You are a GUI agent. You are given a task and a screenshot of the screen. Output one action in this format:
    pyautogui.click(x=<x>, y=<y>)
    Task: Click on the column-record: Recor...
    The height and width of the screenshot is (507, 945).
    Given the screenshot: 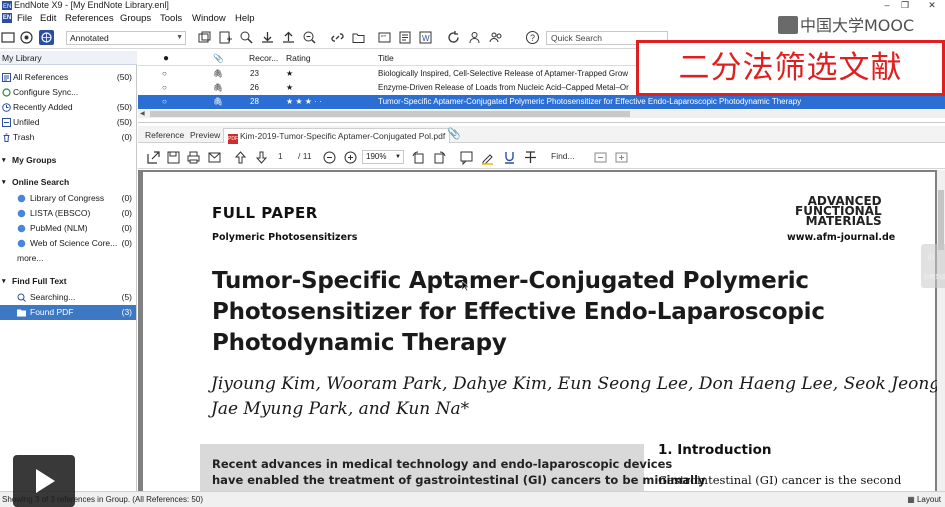 What is the action you would take?
    pyautogui.click(x=263, y=58)
    